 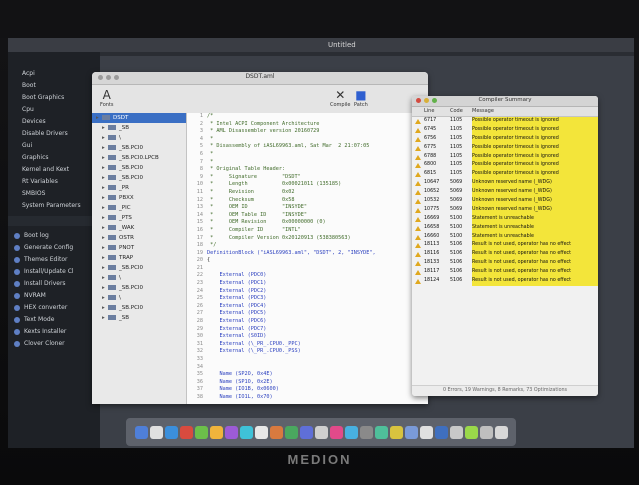 What do you see at coordinates (139, 208) in the screenshot?
I see `tree-row: ▸ _PIC` at bounding box center [139, 208].